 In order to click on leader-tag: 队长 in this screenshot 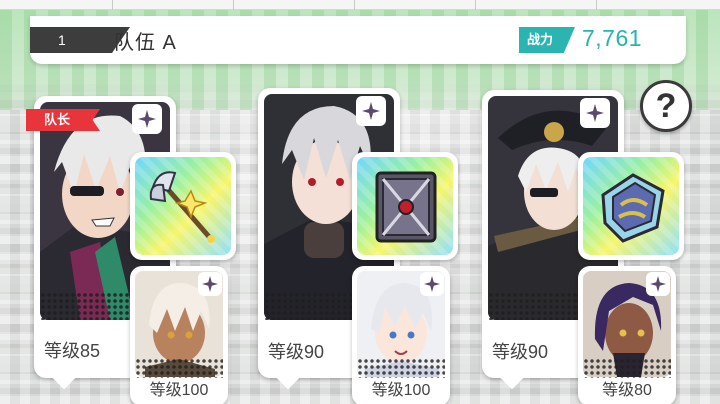, I will do `click(63, 120)`.